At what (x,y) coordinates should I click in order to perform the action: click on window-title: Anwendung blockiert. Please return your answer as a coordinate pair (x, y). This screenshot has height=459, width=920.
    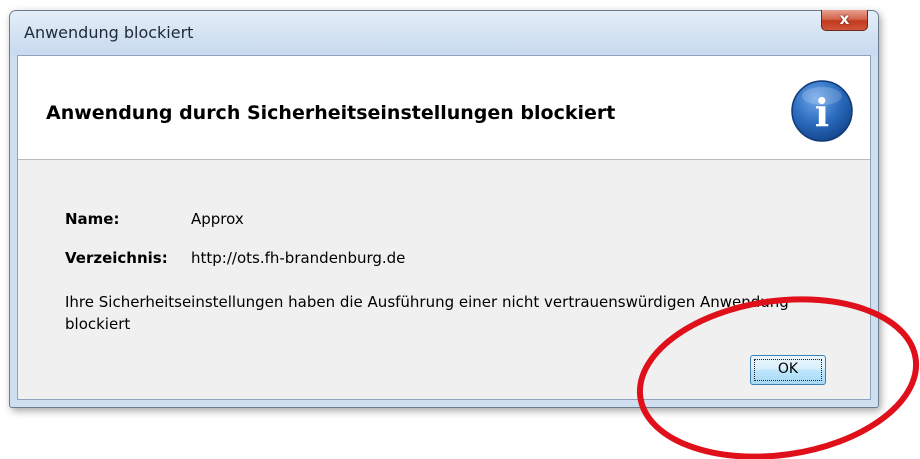
    Looking at the image, I should click on (109, 32).